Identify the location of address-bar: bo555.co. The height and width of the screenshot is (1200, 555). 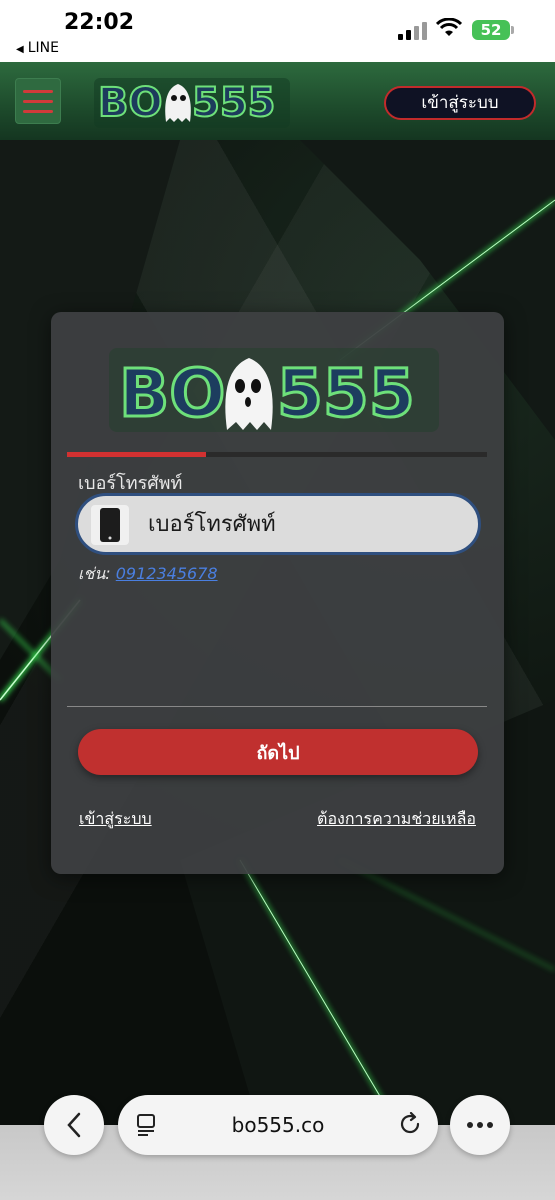
(278, 1125).